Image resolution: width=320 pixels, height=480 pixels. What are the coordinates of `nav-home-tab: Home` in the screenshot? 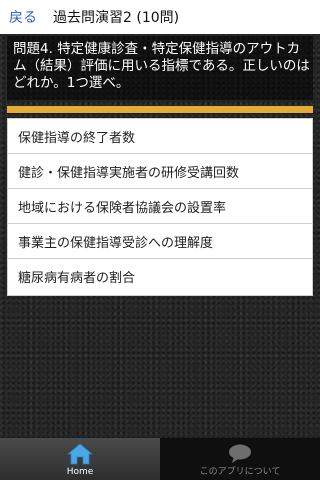 It's located at (80, 459).